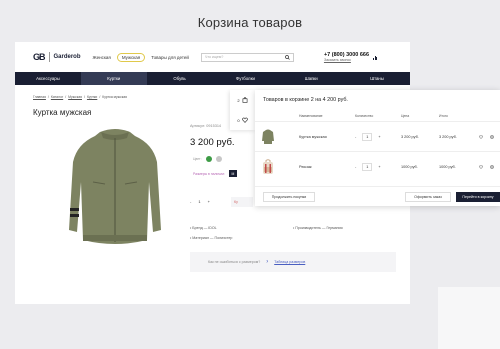 This screenshot has height=349, width=500. What do you see at coordinates (238, 120) in the screenshot?
I see `favorites-count: 0` at bounding box center [238, 120].